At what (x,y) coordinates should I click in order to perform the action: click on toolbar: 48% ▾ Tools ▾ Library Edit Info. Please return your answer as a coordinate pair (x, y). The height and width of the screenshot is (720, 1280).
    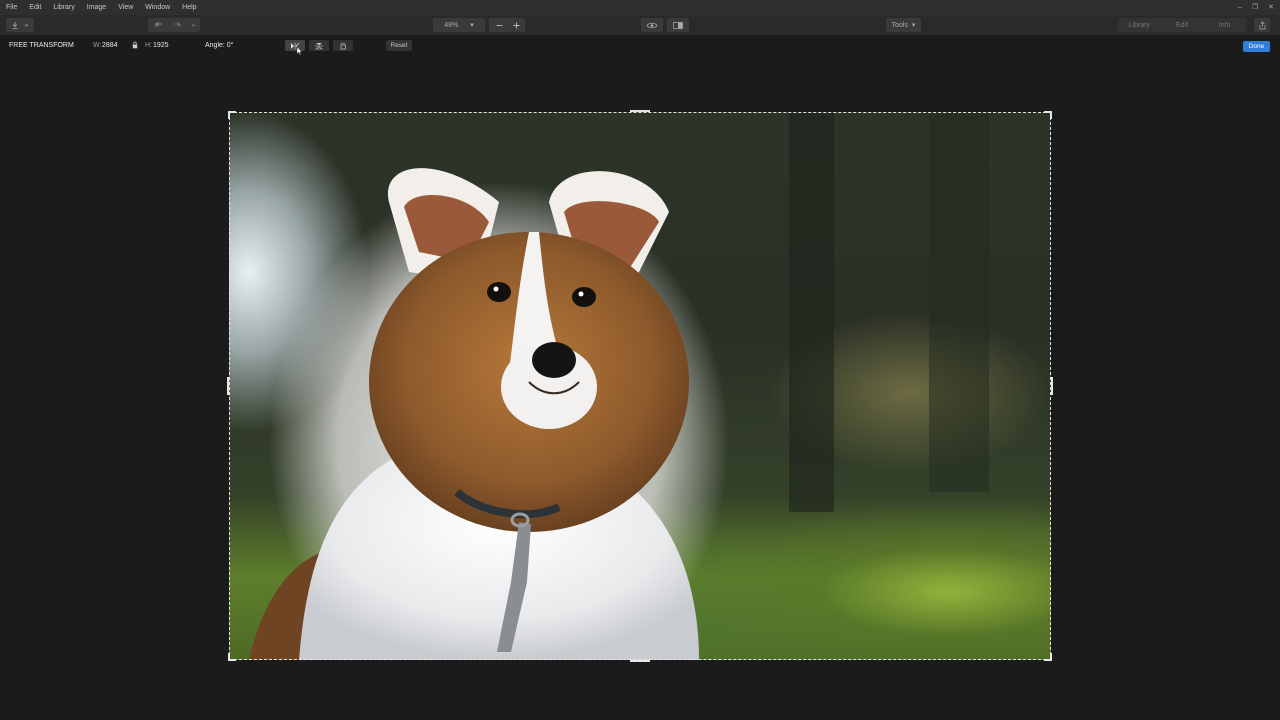
    Looking at the image, I should click on (640, 25).